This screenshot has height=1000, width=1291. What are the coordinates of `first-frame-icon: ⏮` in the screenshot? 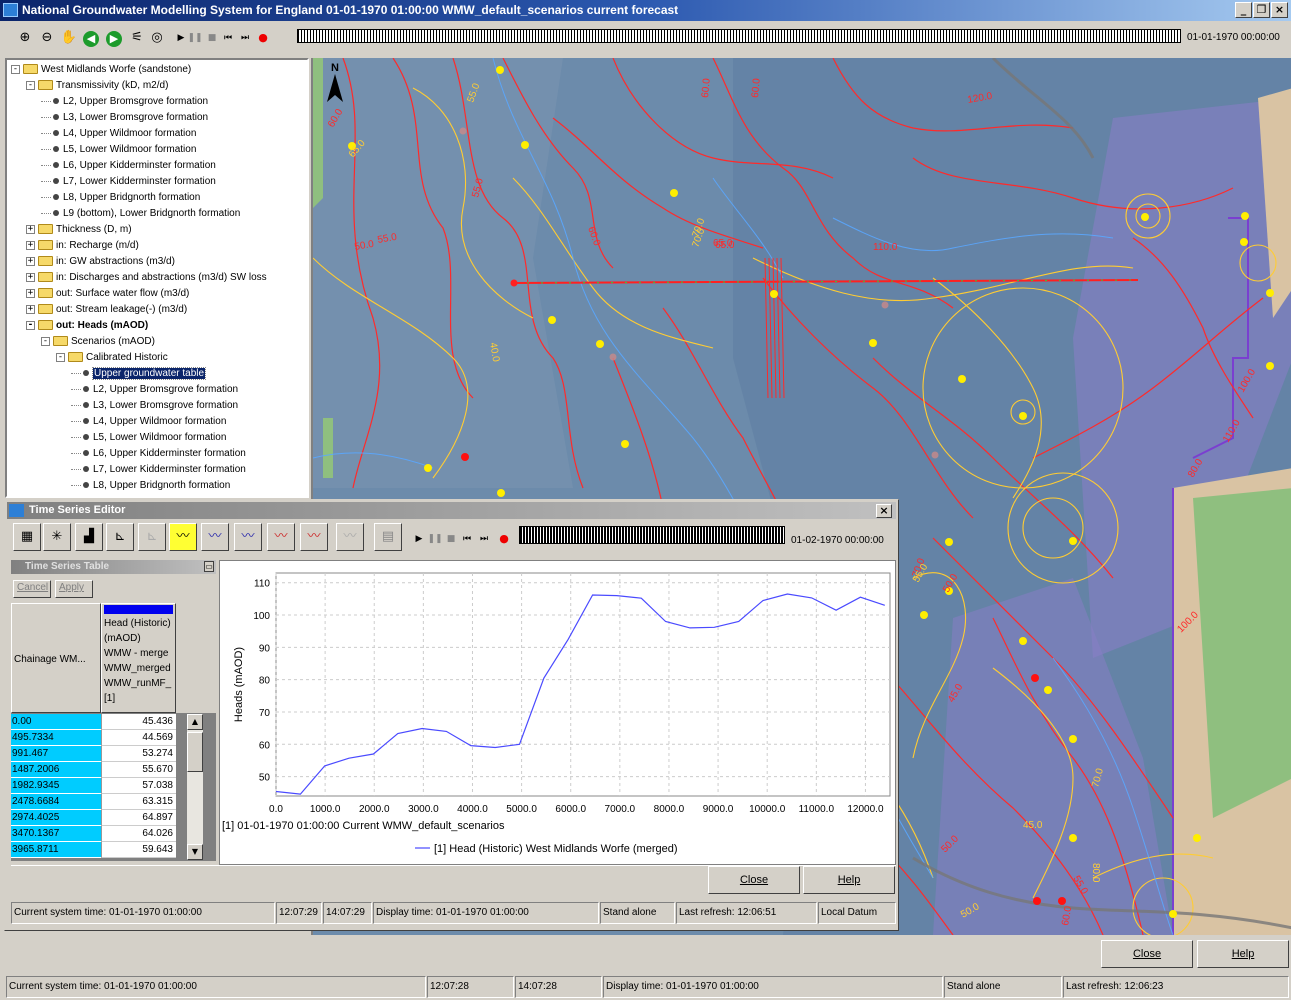 It's located at (228, 38).